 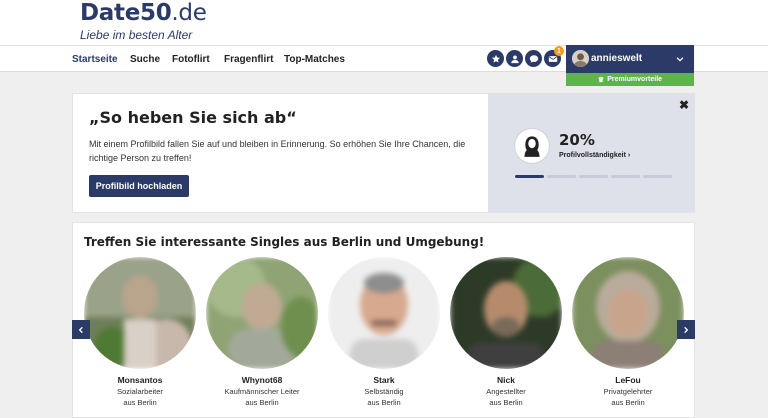 I want to click on list-item: LeFou Privatgelehrter aus Berlin, so click(x=628, y=332).